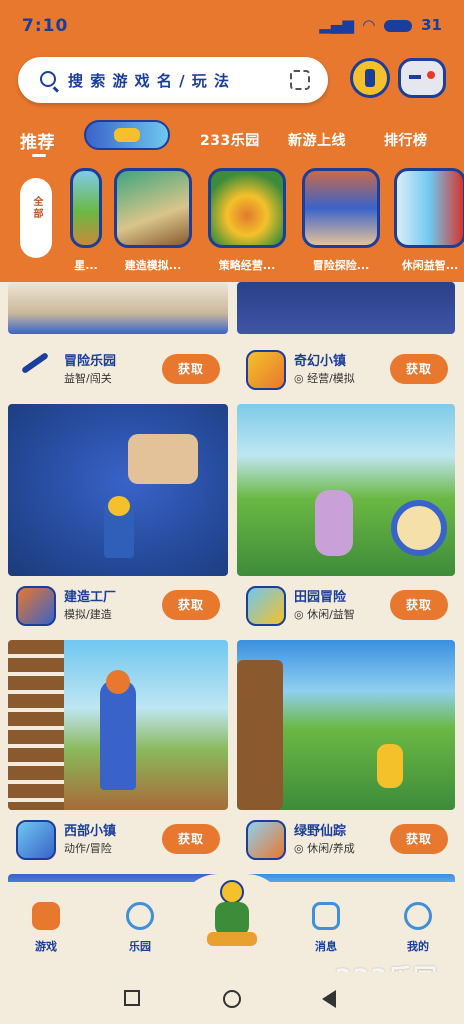 Image resolution: width=464 pixels, height=1024 pixels. What do you see at coordinates (418, 946) in the screenshot?
I see `nav-label: 我的` at bounding box center [418, 946].